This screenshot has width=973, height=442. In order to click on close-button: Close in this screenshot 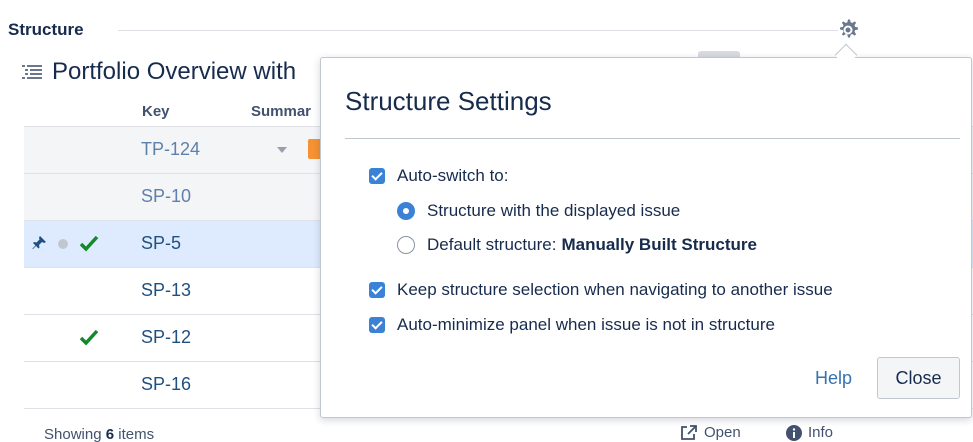, I will do `click(918, 378)`.